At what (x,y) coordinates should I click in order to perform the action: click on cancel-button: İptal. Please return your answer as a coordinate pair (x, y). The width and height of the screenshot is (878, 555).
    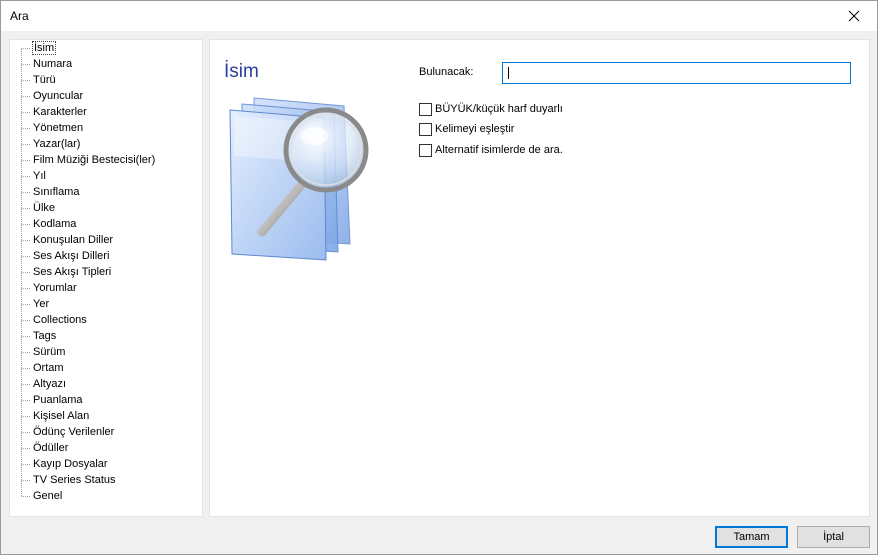
    Looking at the image, I should click on (833, 537).